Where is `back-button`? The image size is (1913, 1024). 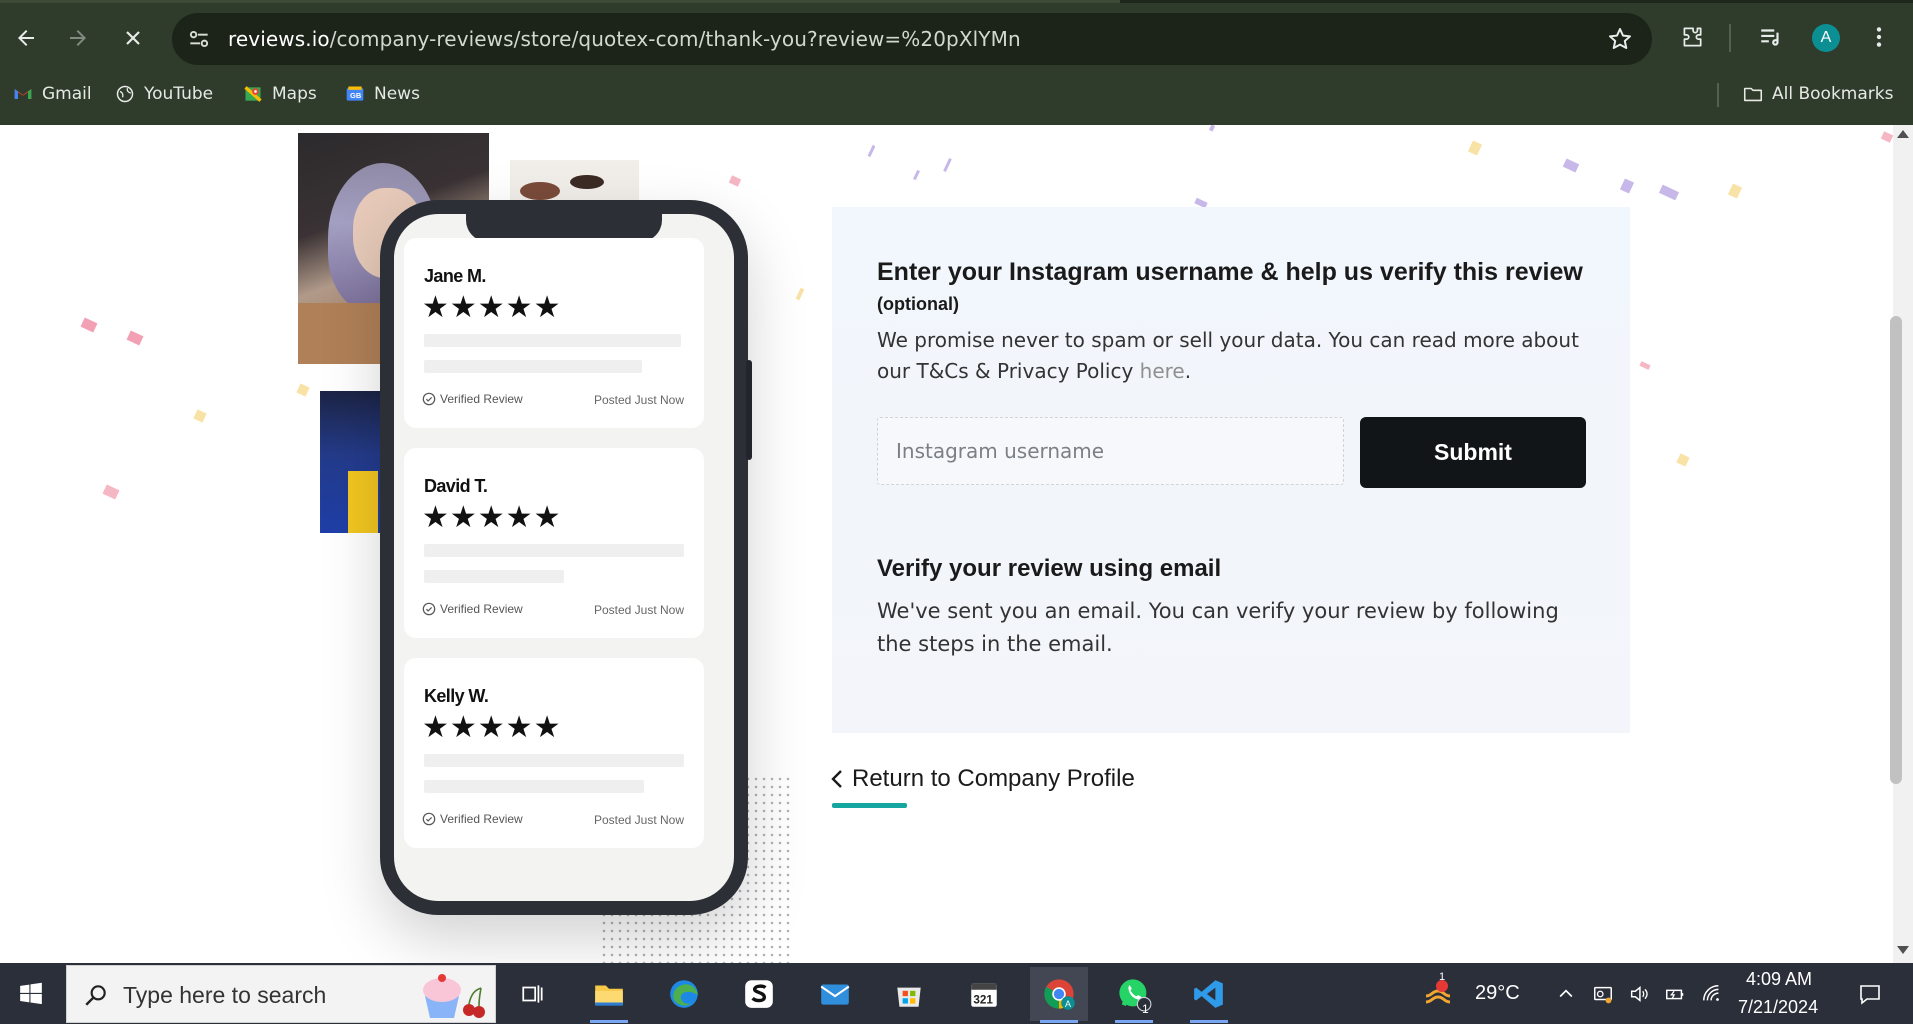
back-button is located at coordinates (26, 38).